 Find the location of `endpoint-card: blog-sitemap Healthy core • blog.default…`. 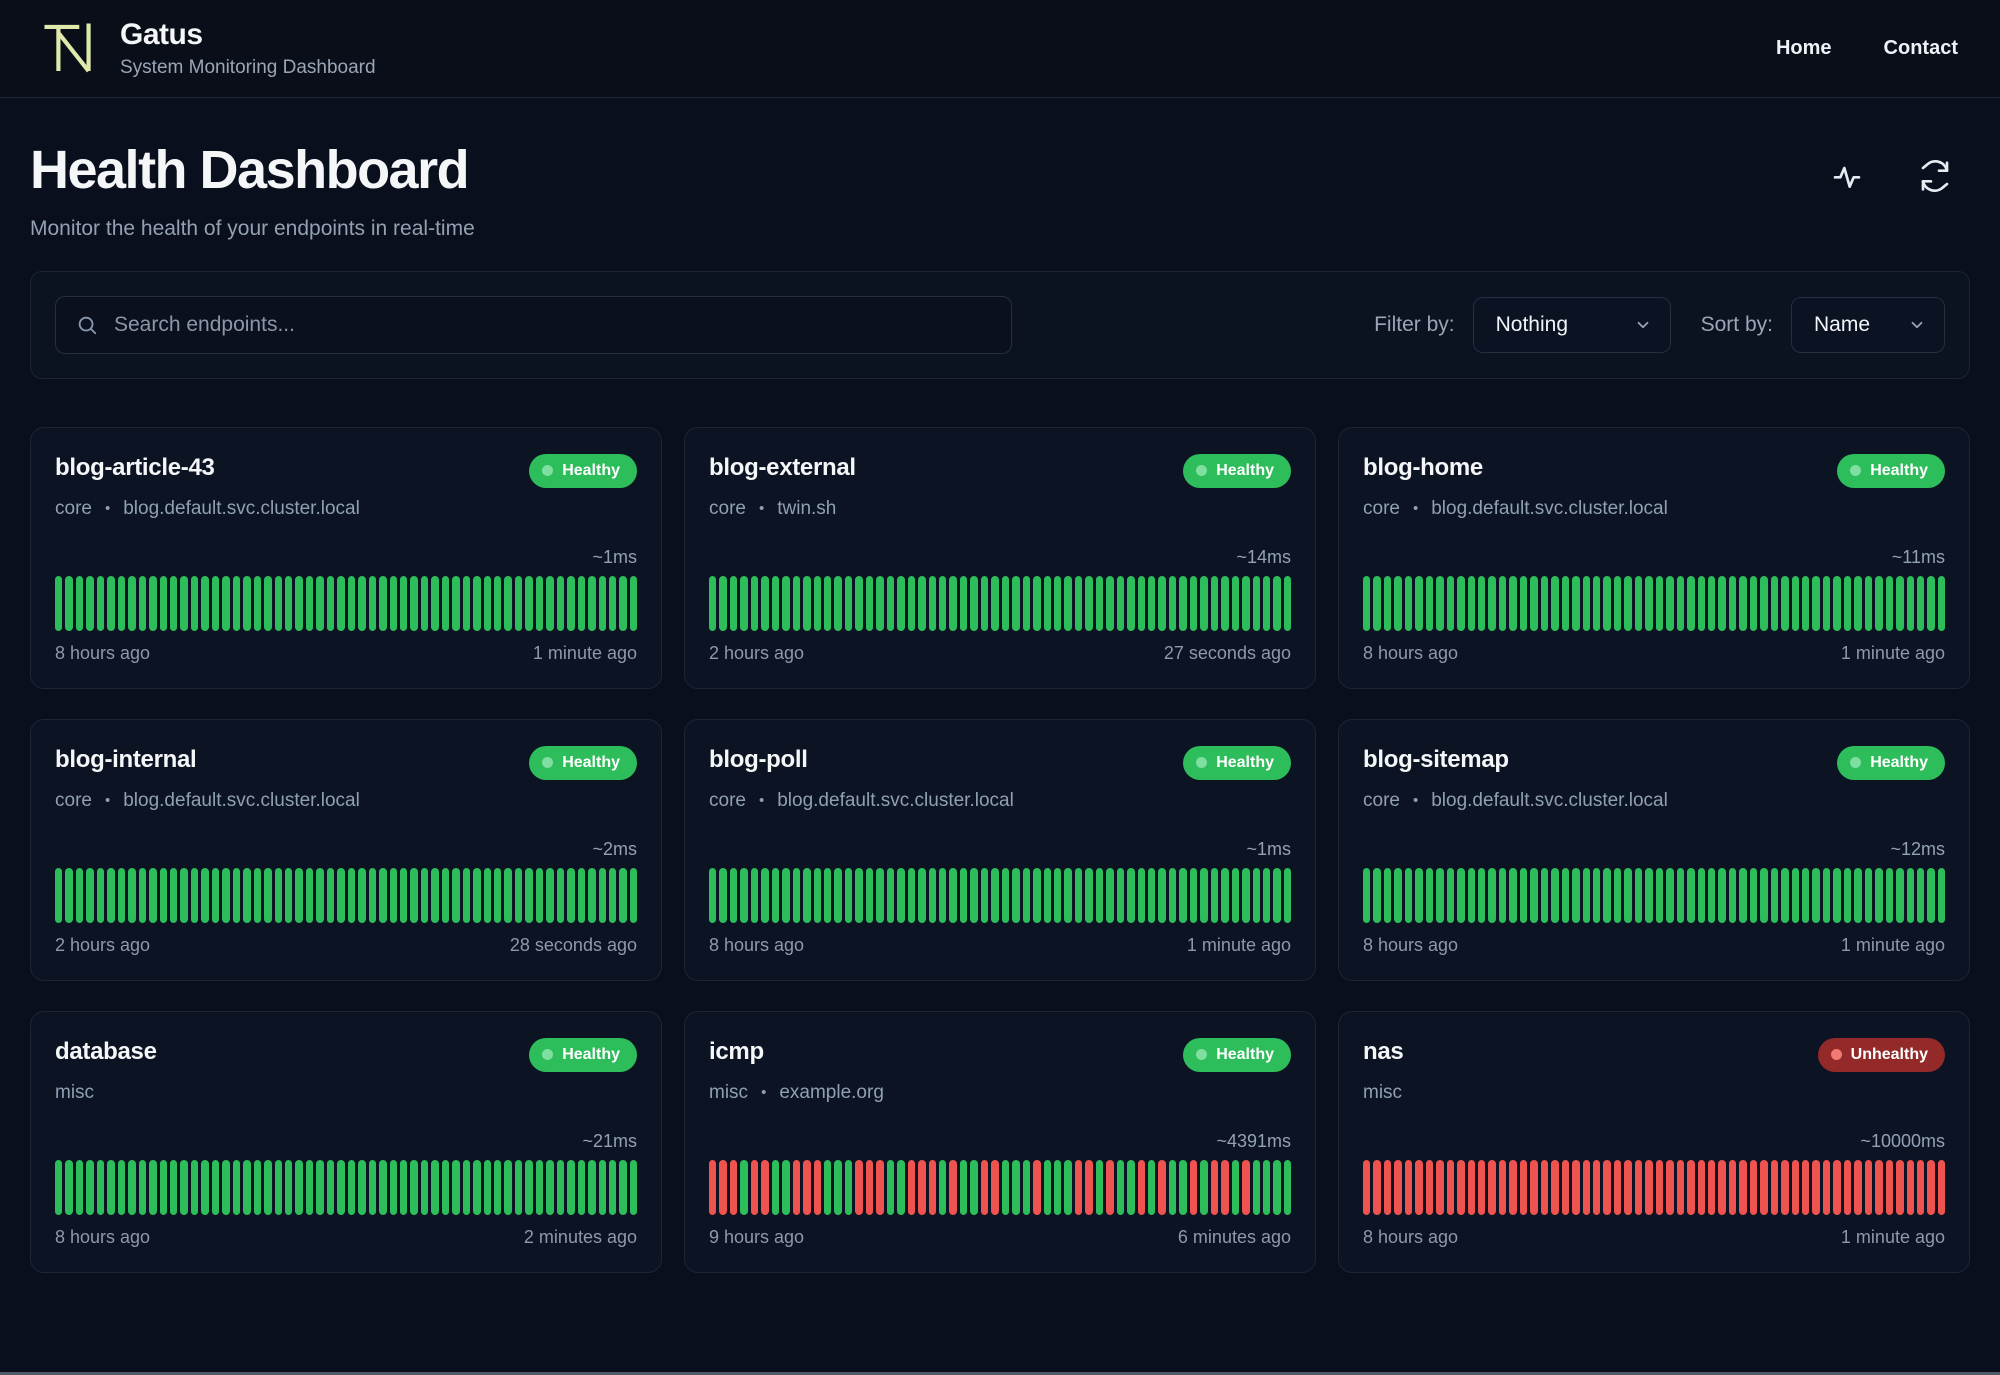

endpoint-card: blog-sitemap Healthy core • blog.default… is located at coordinates (1654, 849).